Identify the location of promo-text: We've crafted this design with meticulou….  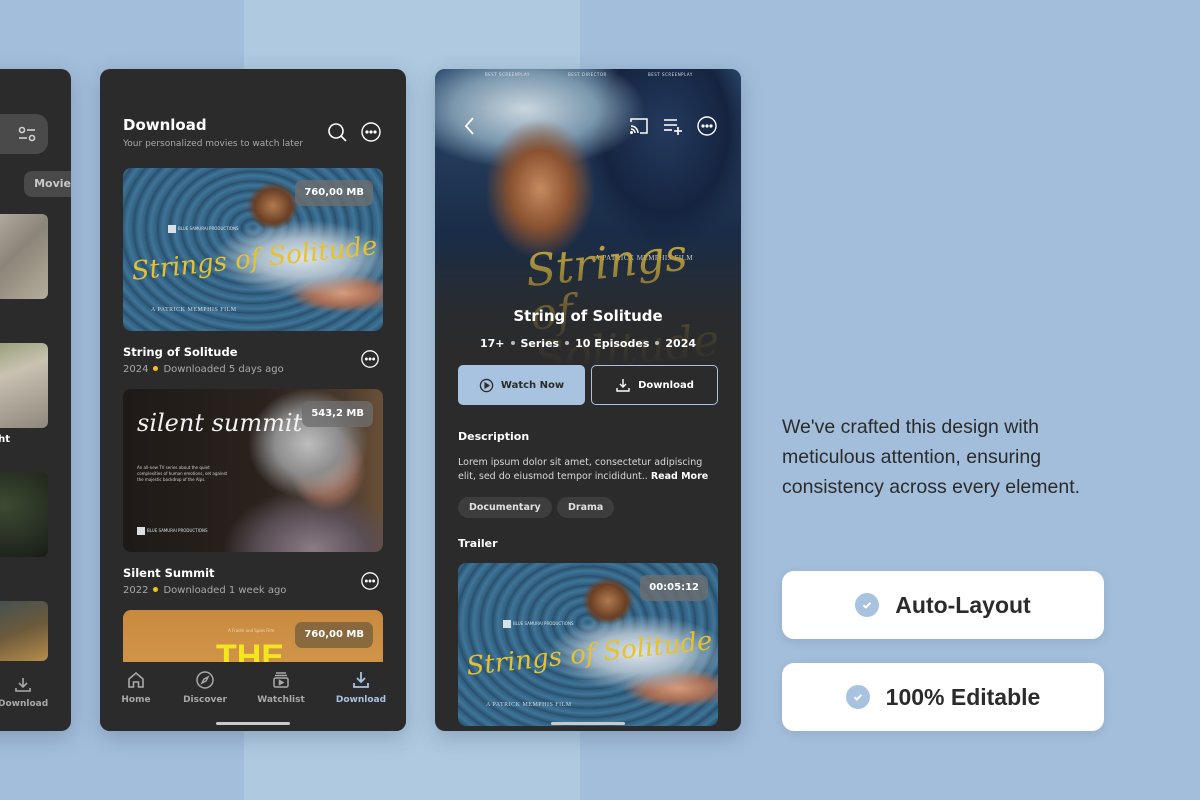
(931, 457).